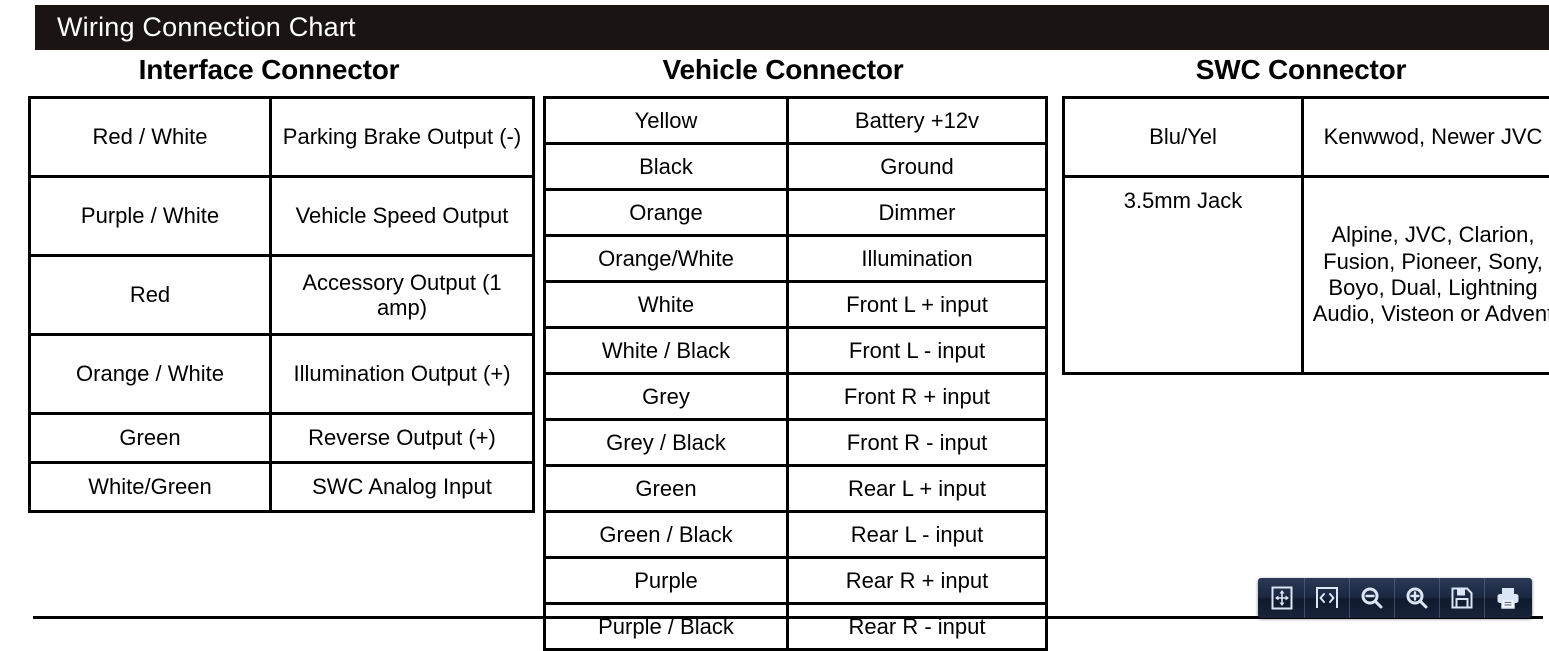  I want to click on save-button, so click(1462, 598).